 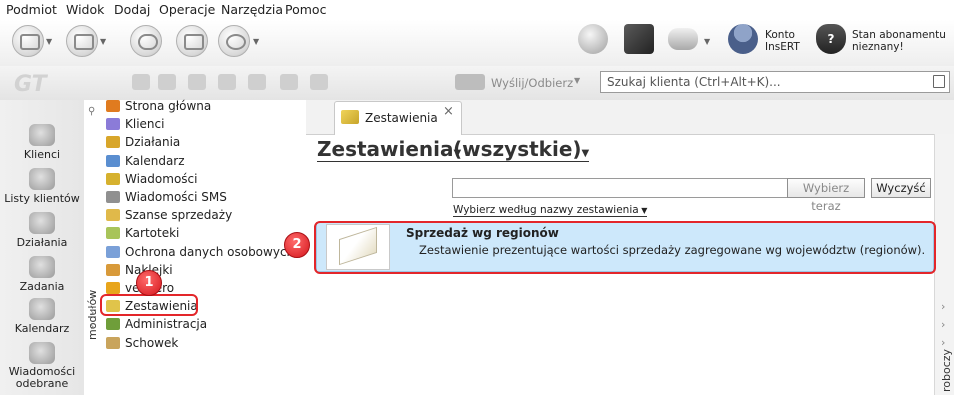 I want to click on module-item: Kartoteki, so click(x=142, y=234).